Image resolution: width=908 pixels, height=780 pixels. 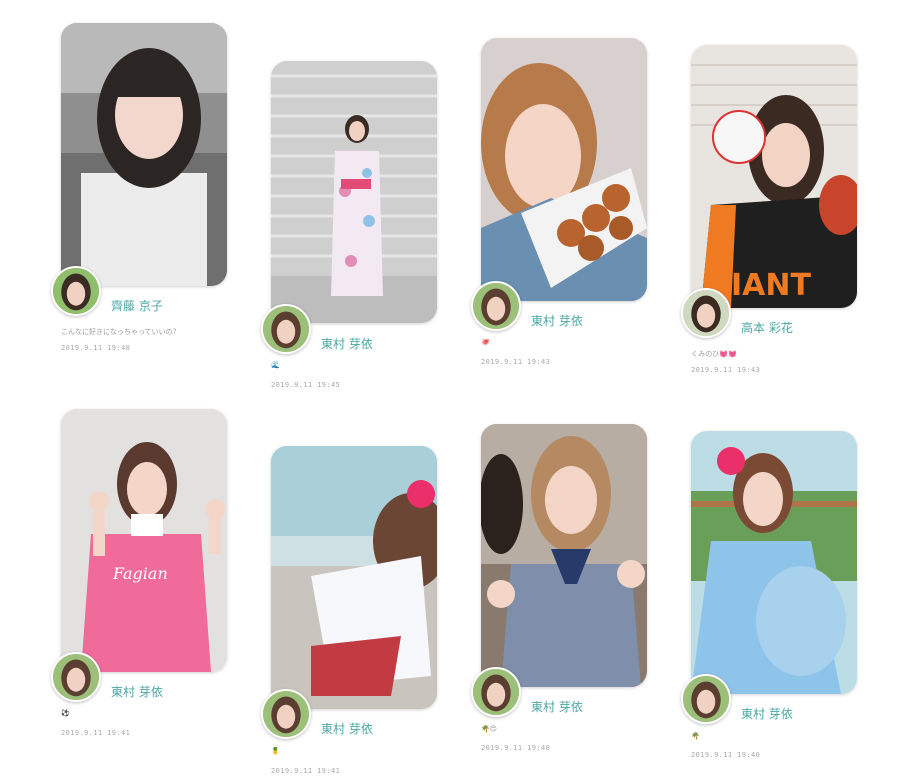 I want to click on post-timestamp: 2019.9.11 19:48, so click(x=96, y=348).